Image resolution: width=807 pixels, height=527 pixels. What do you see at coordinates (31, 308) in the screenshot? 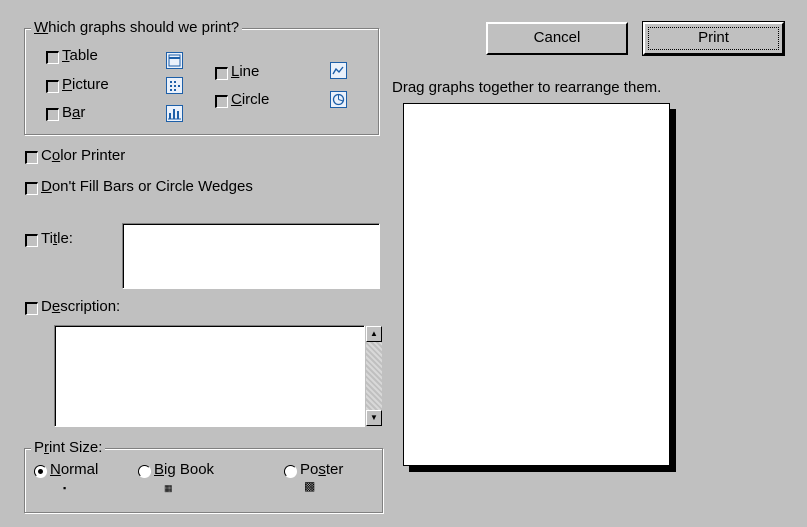
I see `description-checkbox` at bounding box center [31, 308].